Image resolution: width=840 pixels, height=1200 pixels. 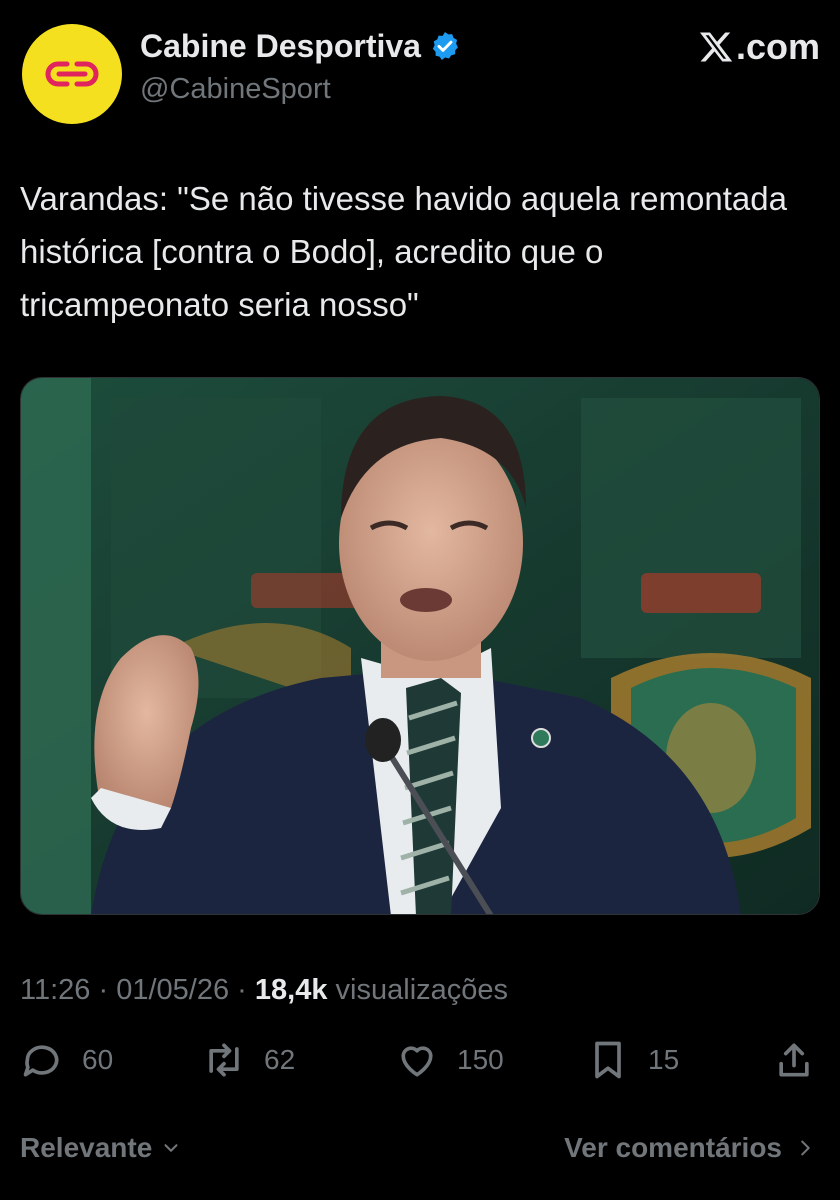 What do you see at coordinates (664, 1059) in the screenshot?
I see `bookmark-count: 15` at bounding box center [664, 1059].